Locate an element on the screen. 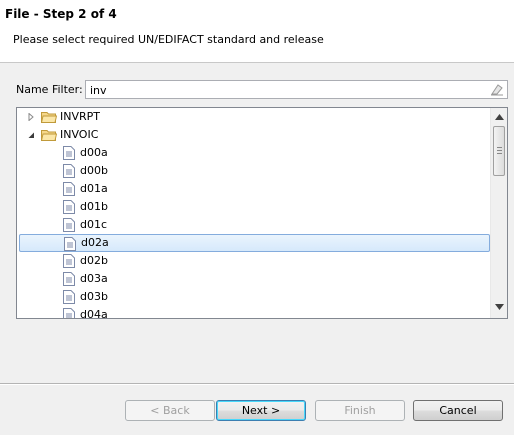  name-filter-input is located at coordinates (296, 89).